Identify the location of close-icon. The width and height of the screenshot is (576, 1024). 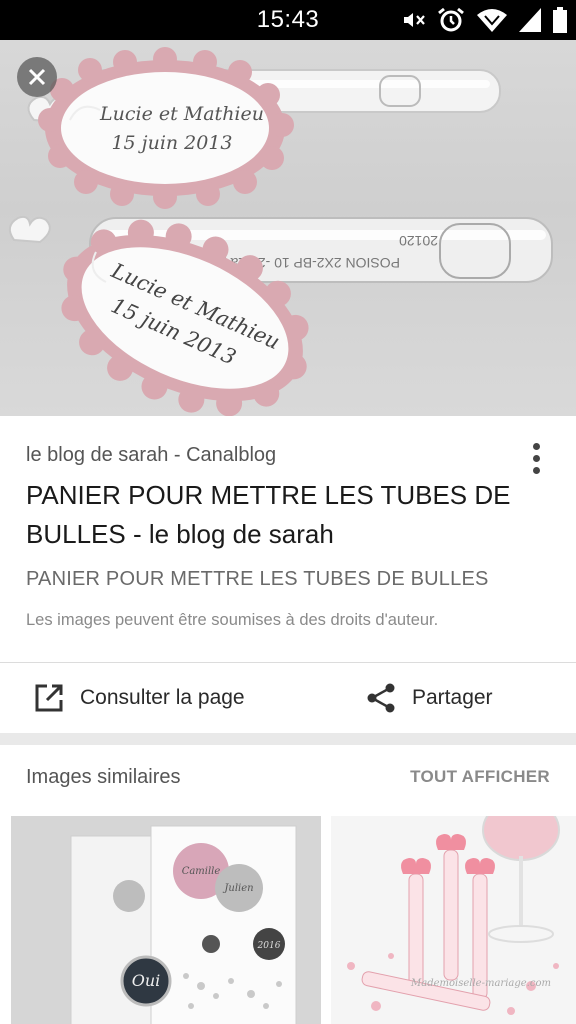
(37, 77).